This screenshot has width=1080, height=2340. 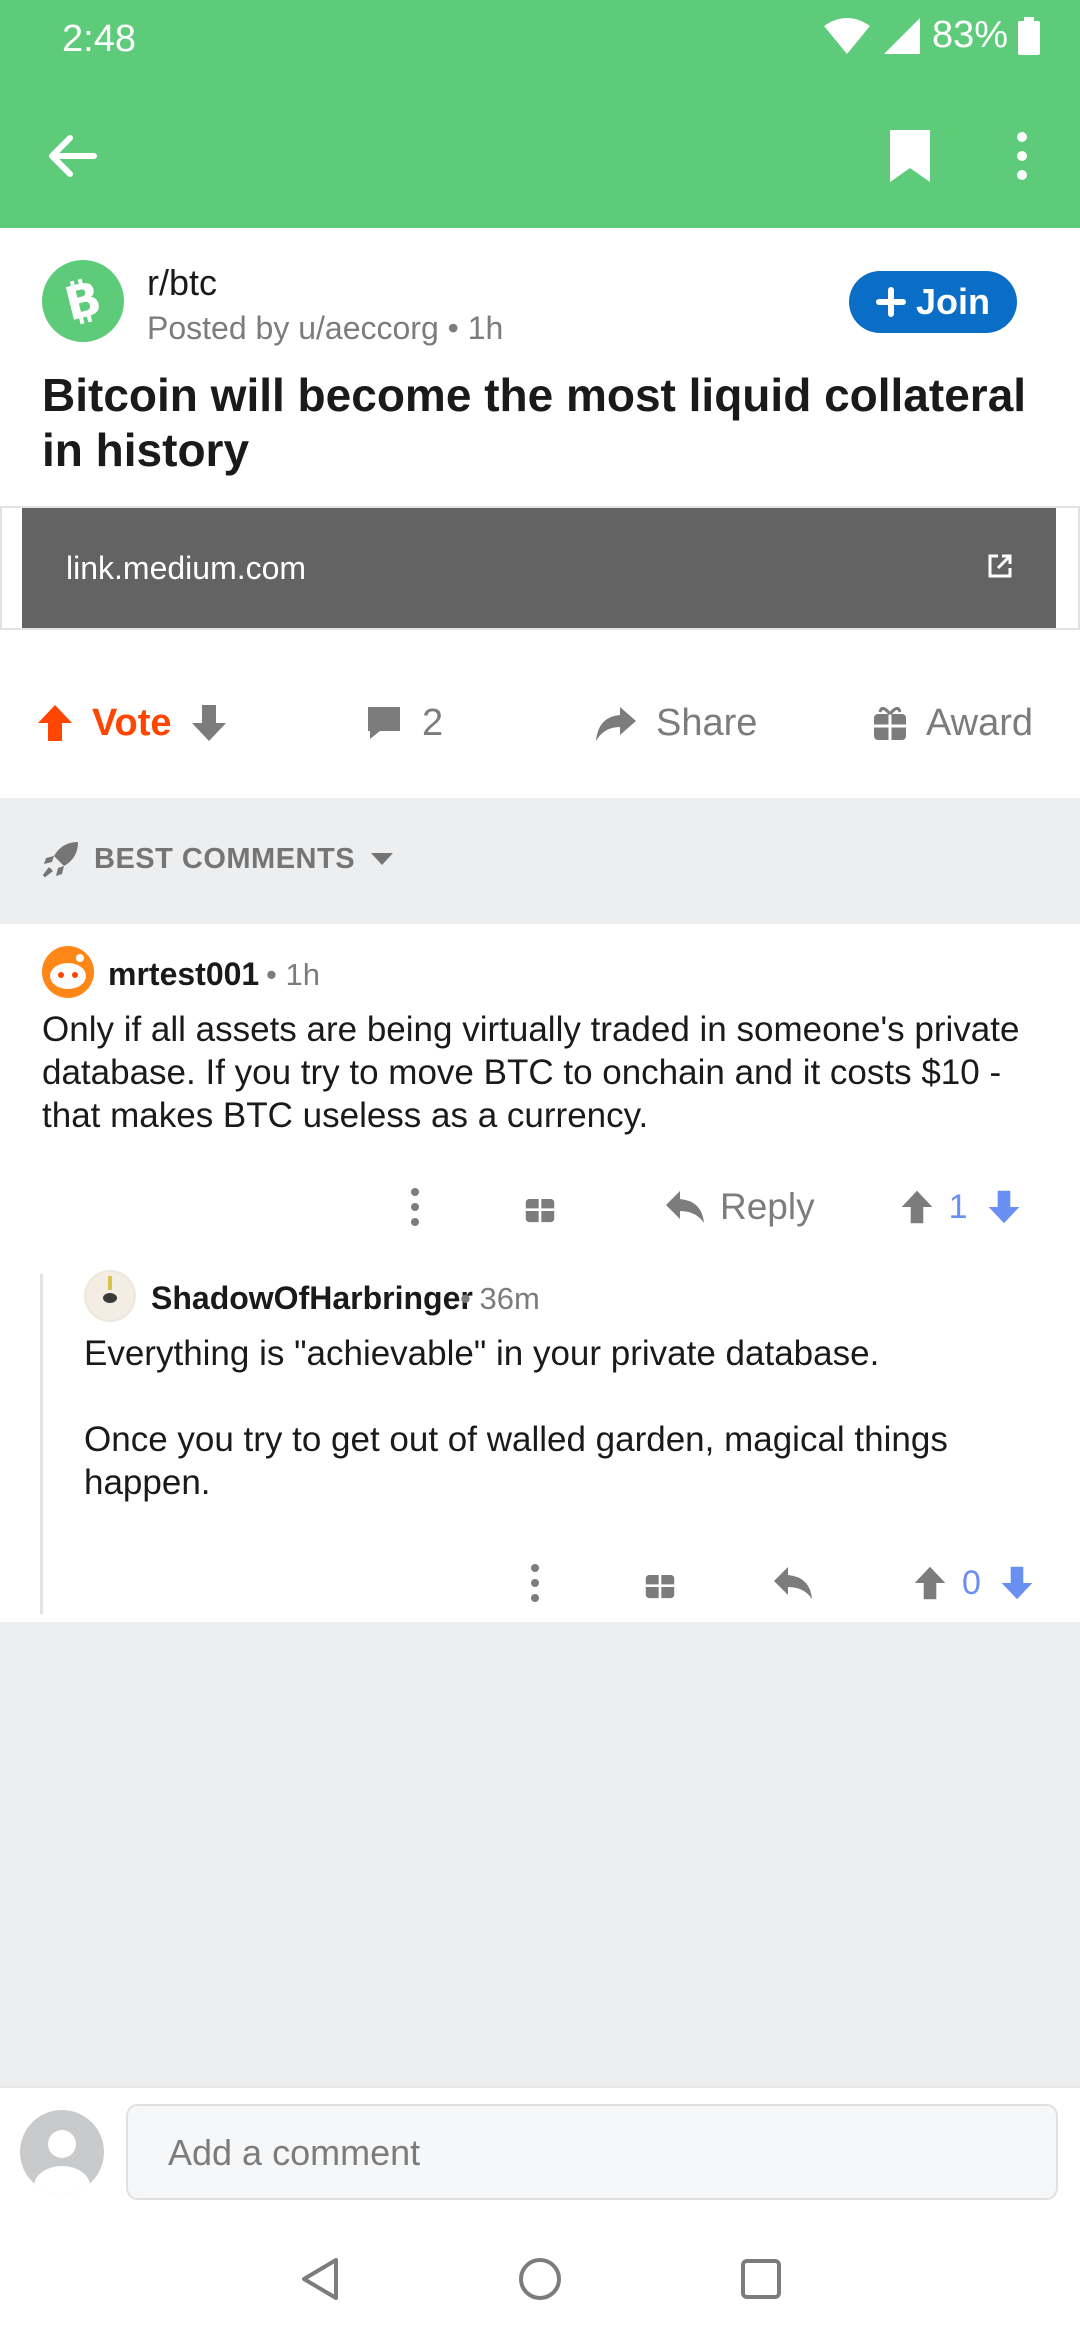 I want to click on more-vertical-icon, so click(x=1022, y=156).